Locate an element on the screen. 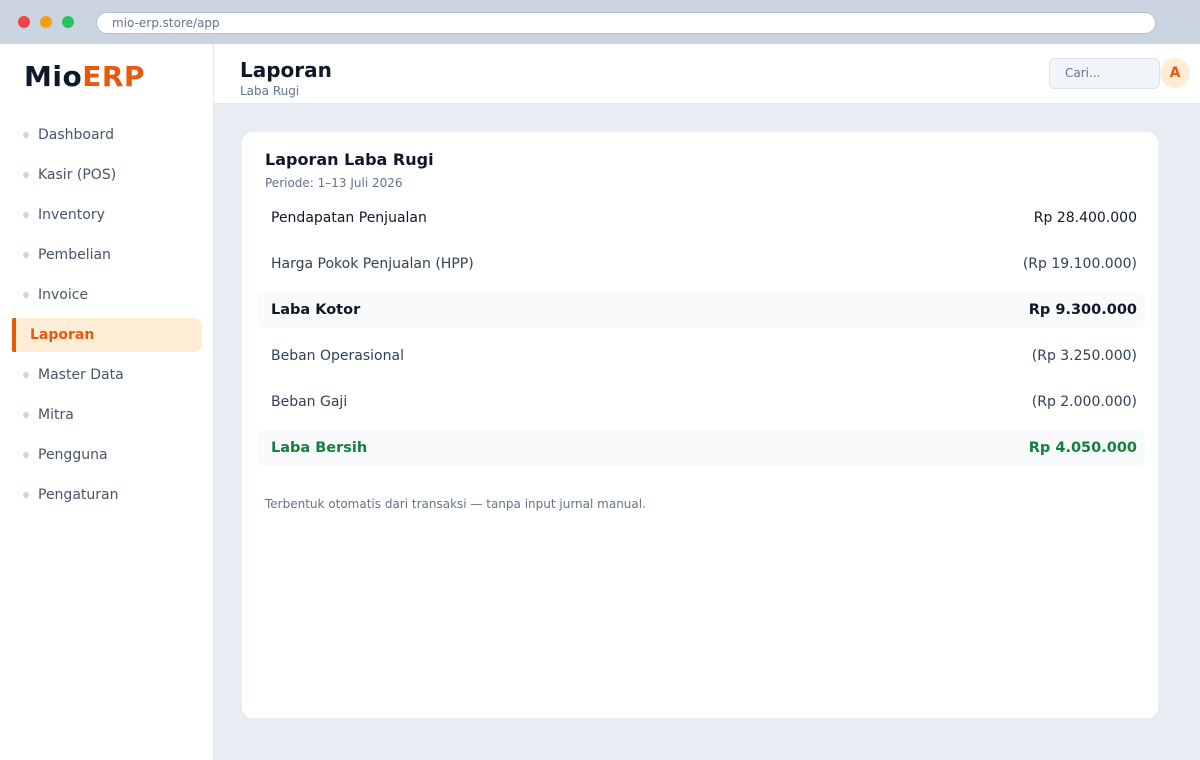  sidebar-item-label: Laporan is located at coordinates (62, 335).